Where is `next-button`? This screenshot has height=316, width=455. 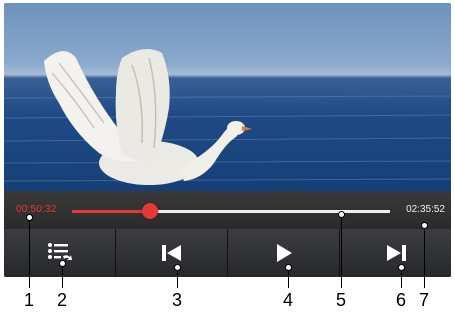 next-button is located at coordinates (395, 253).